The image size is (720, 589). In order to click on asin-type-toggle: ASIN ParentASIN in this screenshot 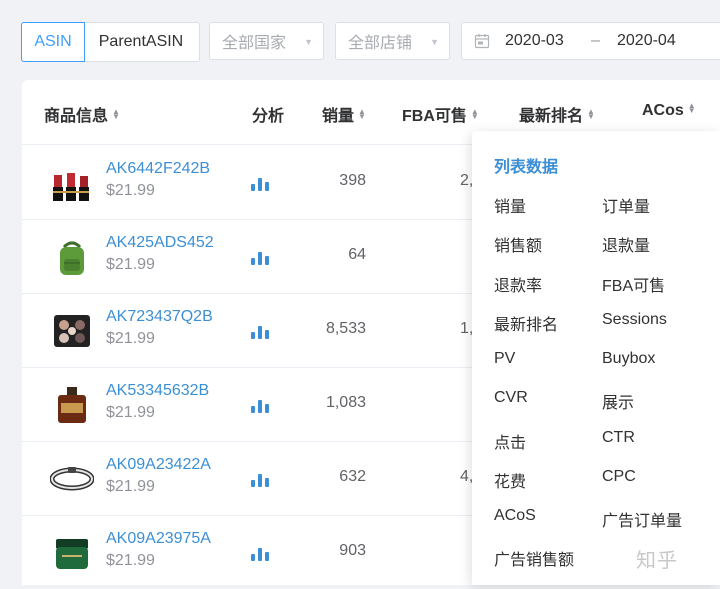, I will do `click(110, 42)`.